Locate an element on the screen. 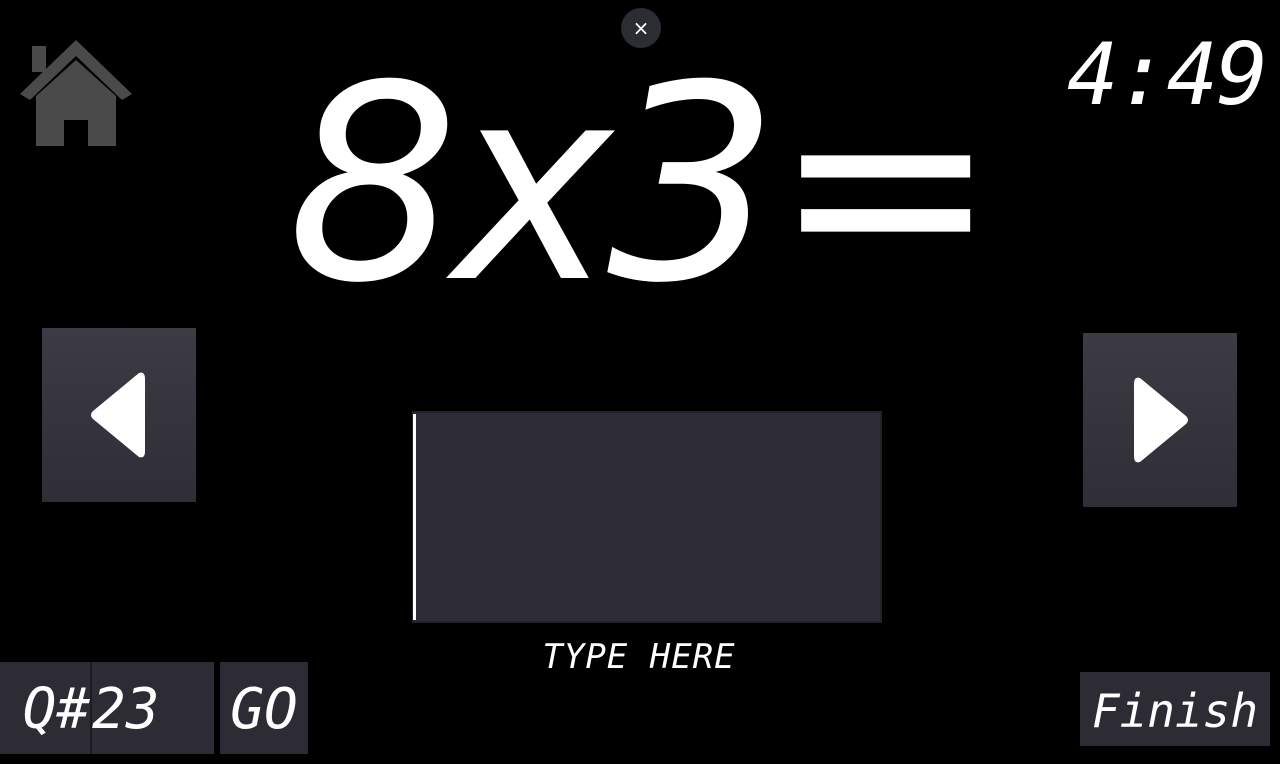  go-button: GO is located at coordinates (264, 708).